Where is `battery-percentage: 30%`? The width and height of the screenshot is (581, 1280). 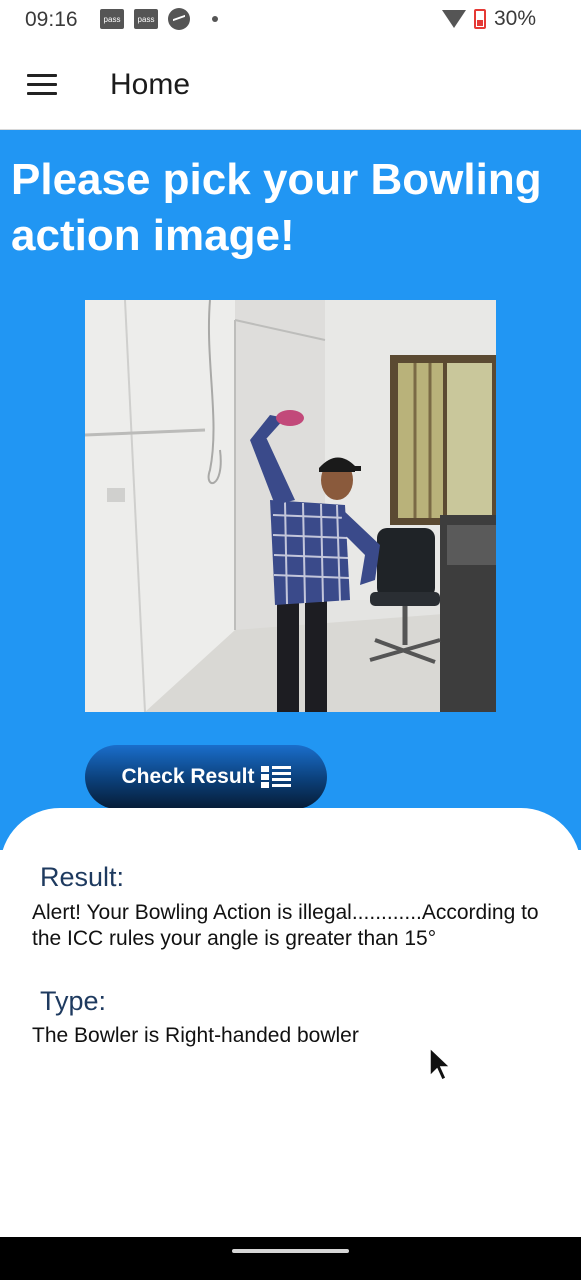 battery-percentage: 30% is located at coordinates (514, 18).